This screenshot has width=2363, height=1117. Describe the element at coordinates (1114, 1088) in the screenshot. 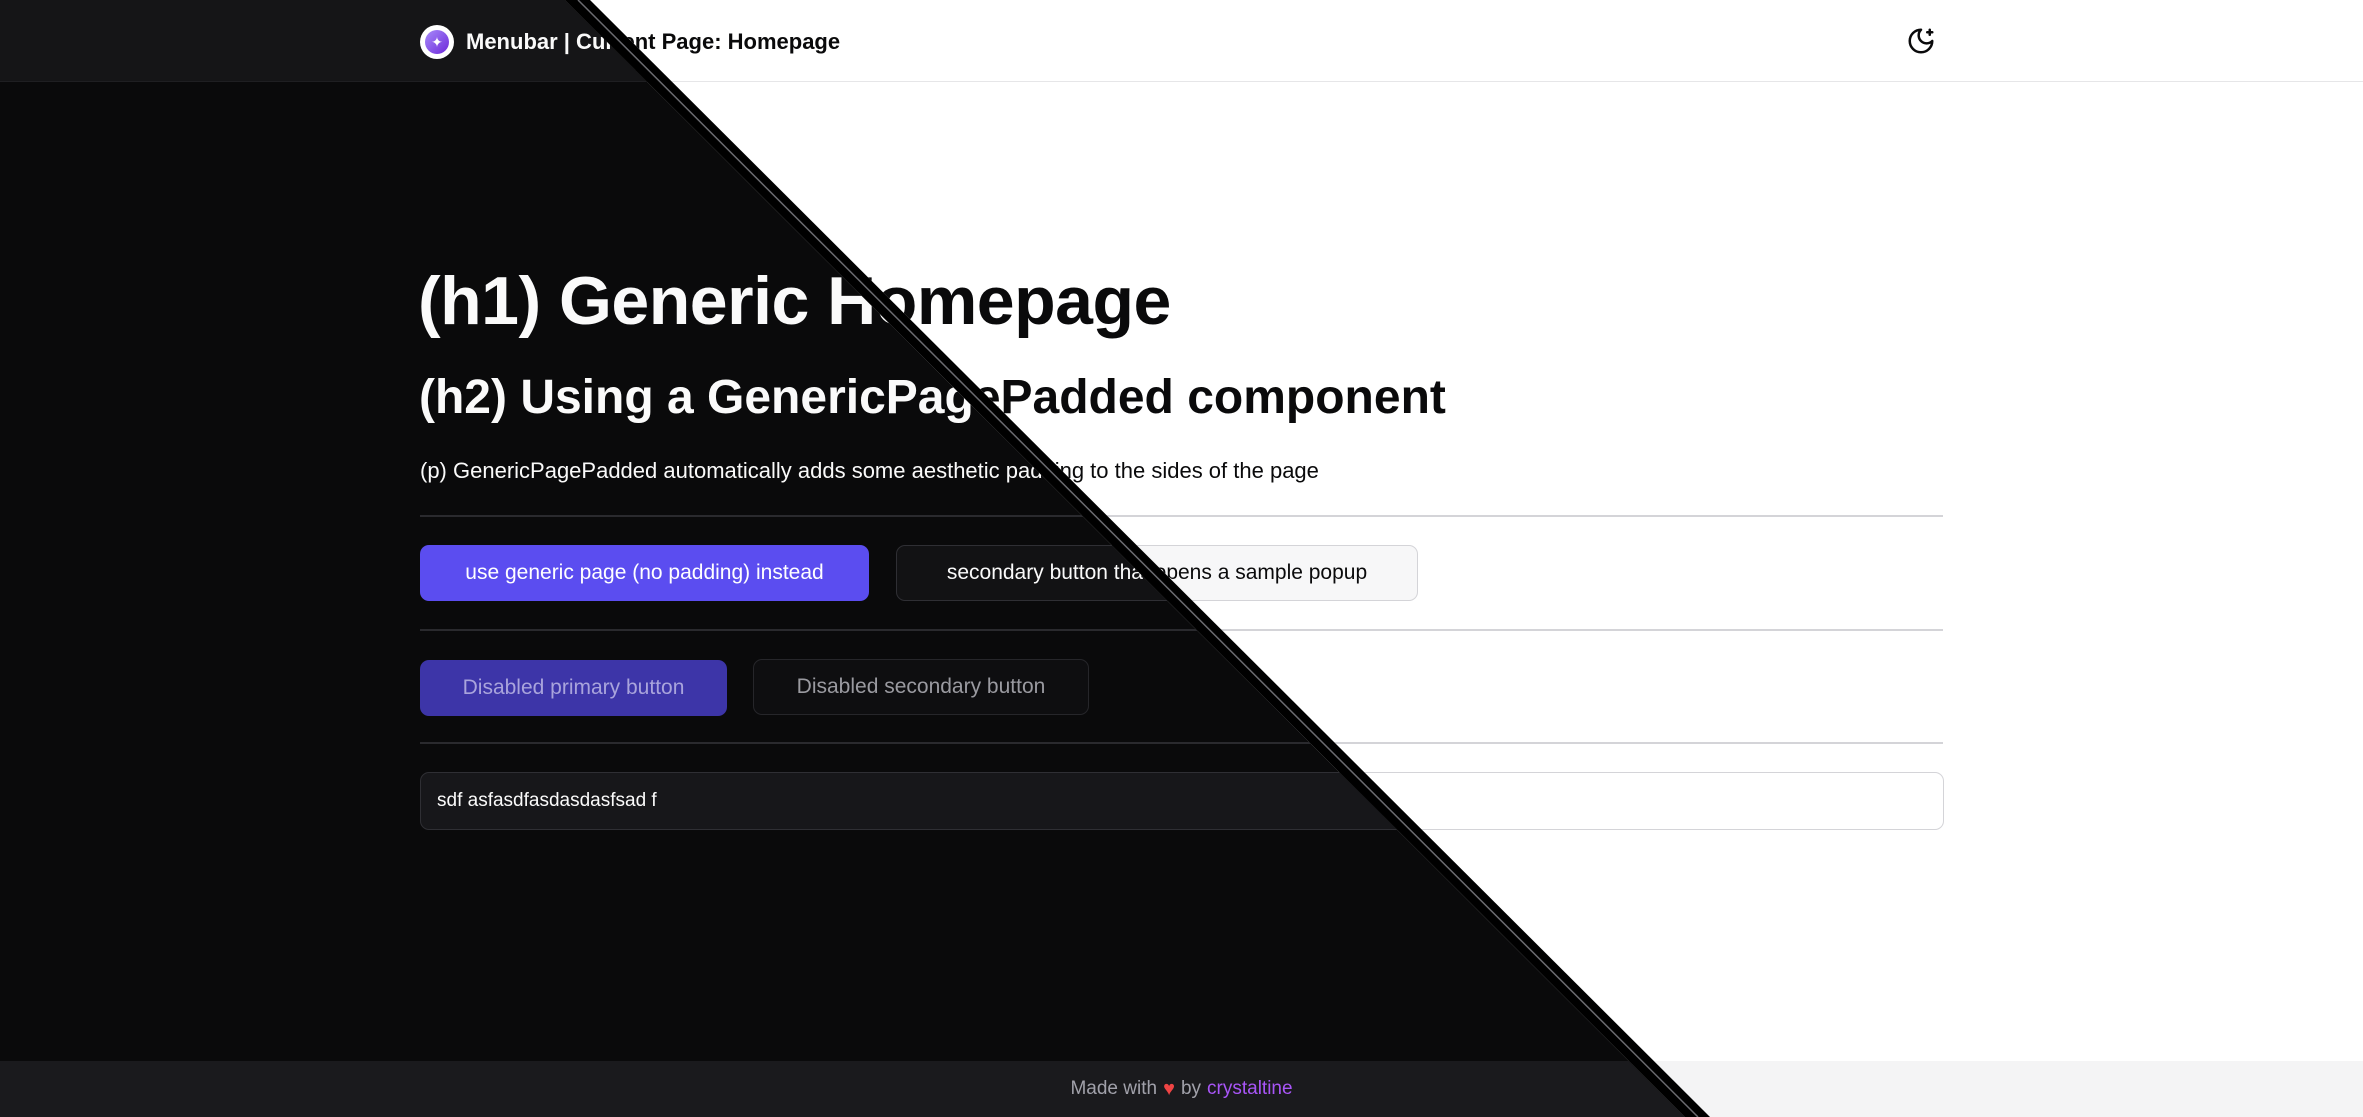

I see `footer-made-with: Made with` at that location.